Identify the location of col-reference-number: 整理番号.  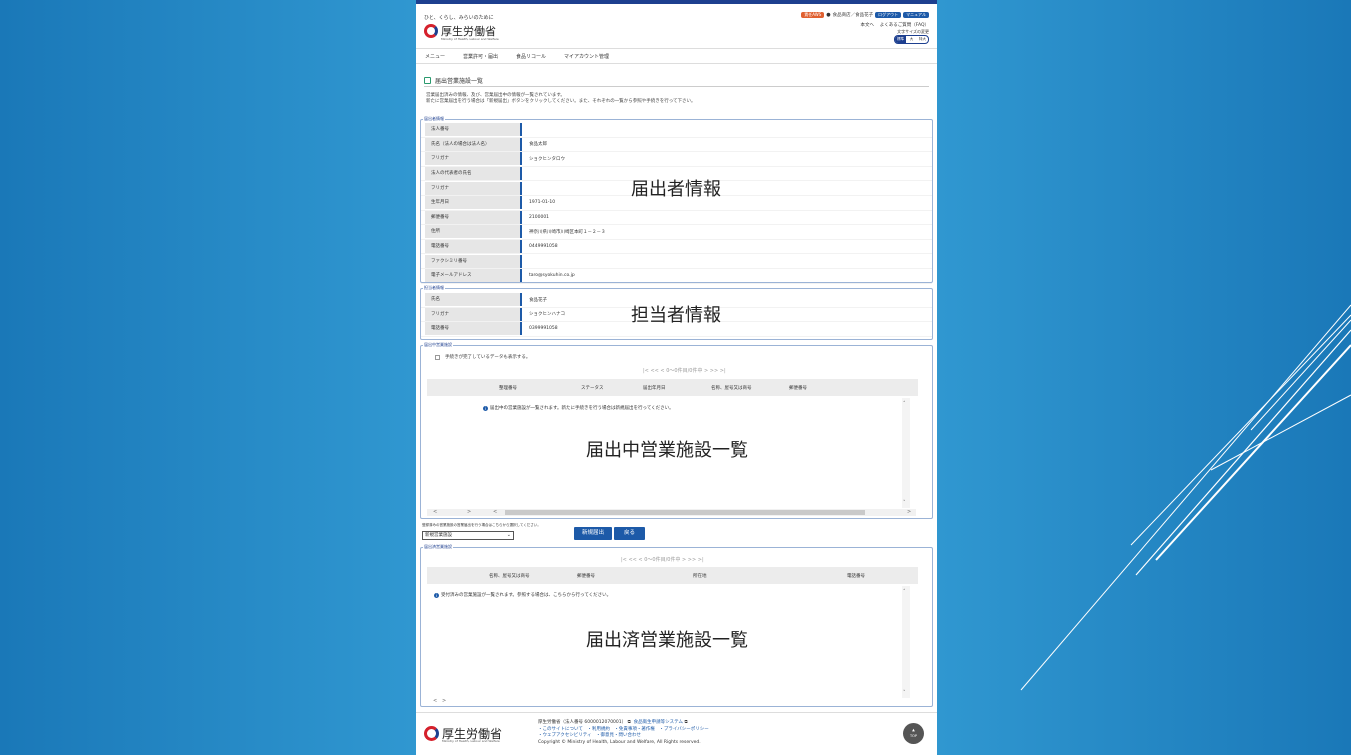
(508, 388).